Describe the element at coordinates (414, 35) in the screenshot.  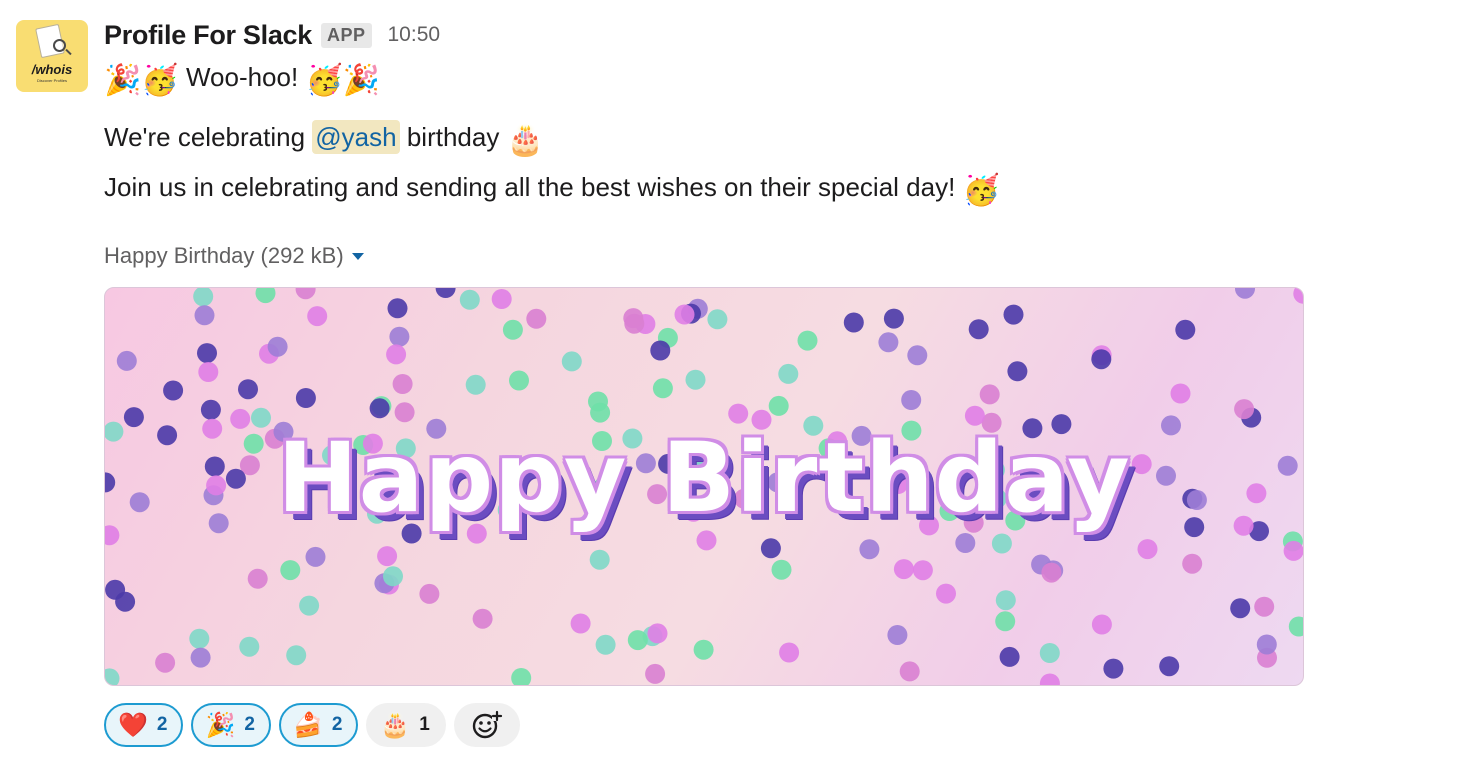
I see `message-timestamp: 10:50` at that location.